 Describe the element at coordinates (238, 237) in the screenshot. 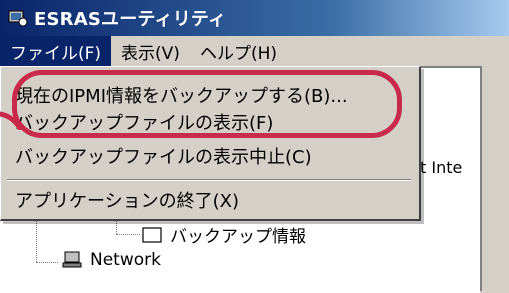

I see `tree-item-label: バックアップ情報` at that location.